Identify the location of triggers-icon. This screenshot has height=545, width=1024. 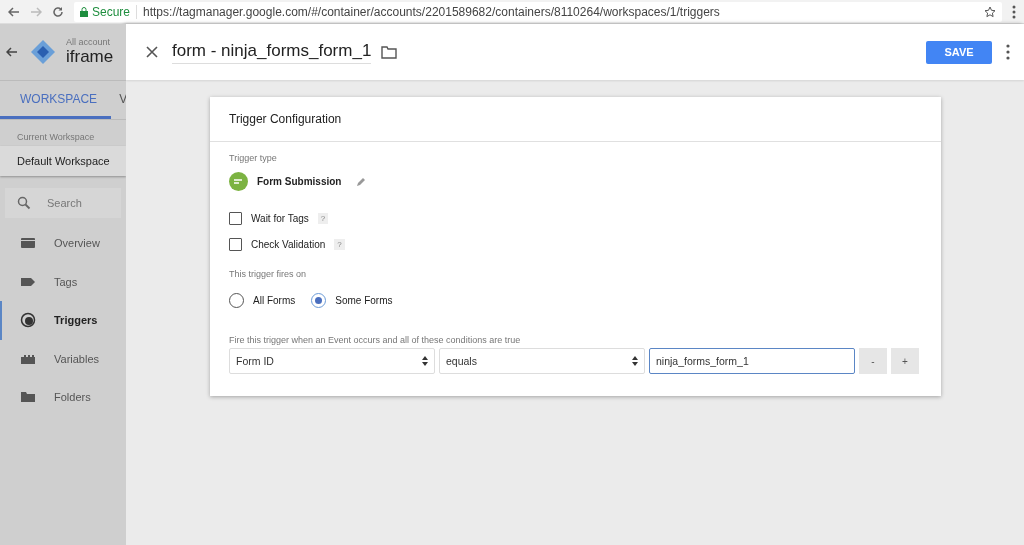
(28, 320).